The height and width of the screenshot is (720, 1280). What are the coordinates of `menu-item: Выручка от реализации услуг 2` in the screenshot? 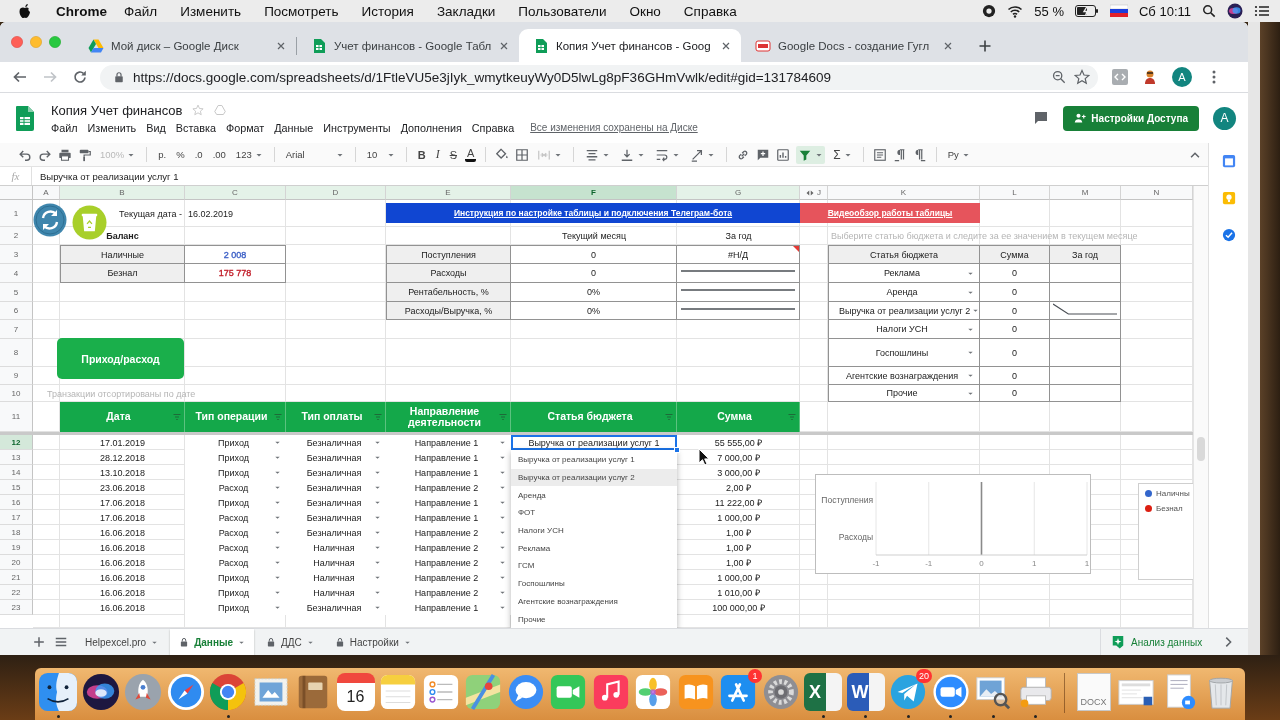 It's located at (594, 477).